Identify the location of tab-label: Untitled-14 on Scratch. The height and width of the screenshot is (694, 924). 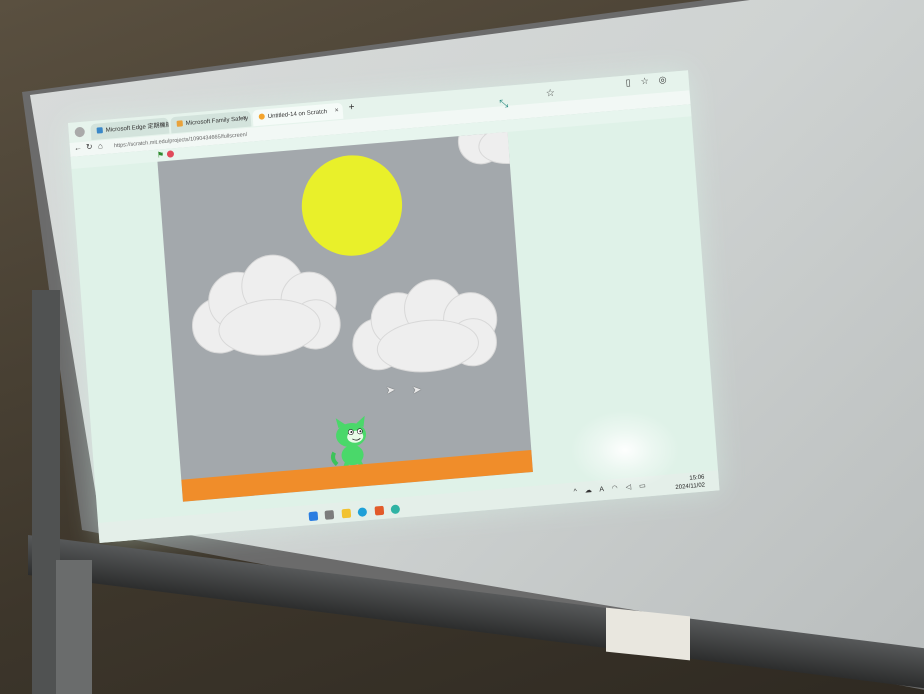
(297, 115).